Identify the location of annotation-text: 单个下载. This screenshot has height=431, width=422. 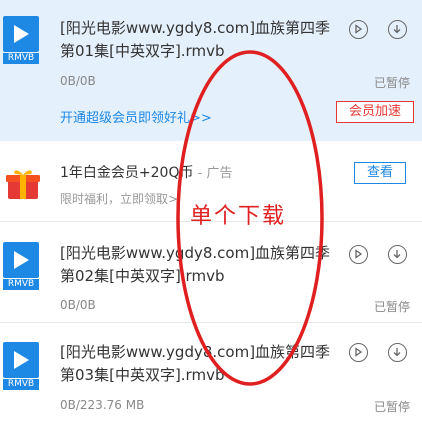
(238, 216).